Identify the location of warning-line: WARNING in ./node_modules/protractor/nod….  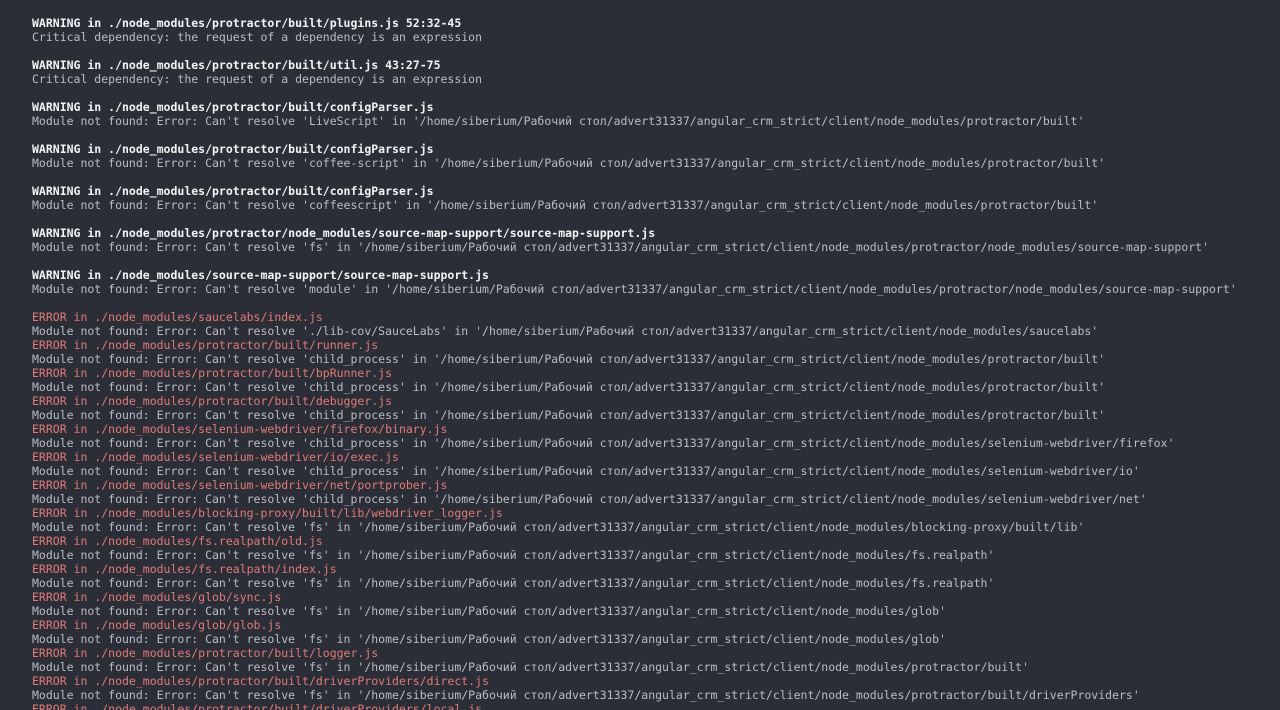
(344, 233).